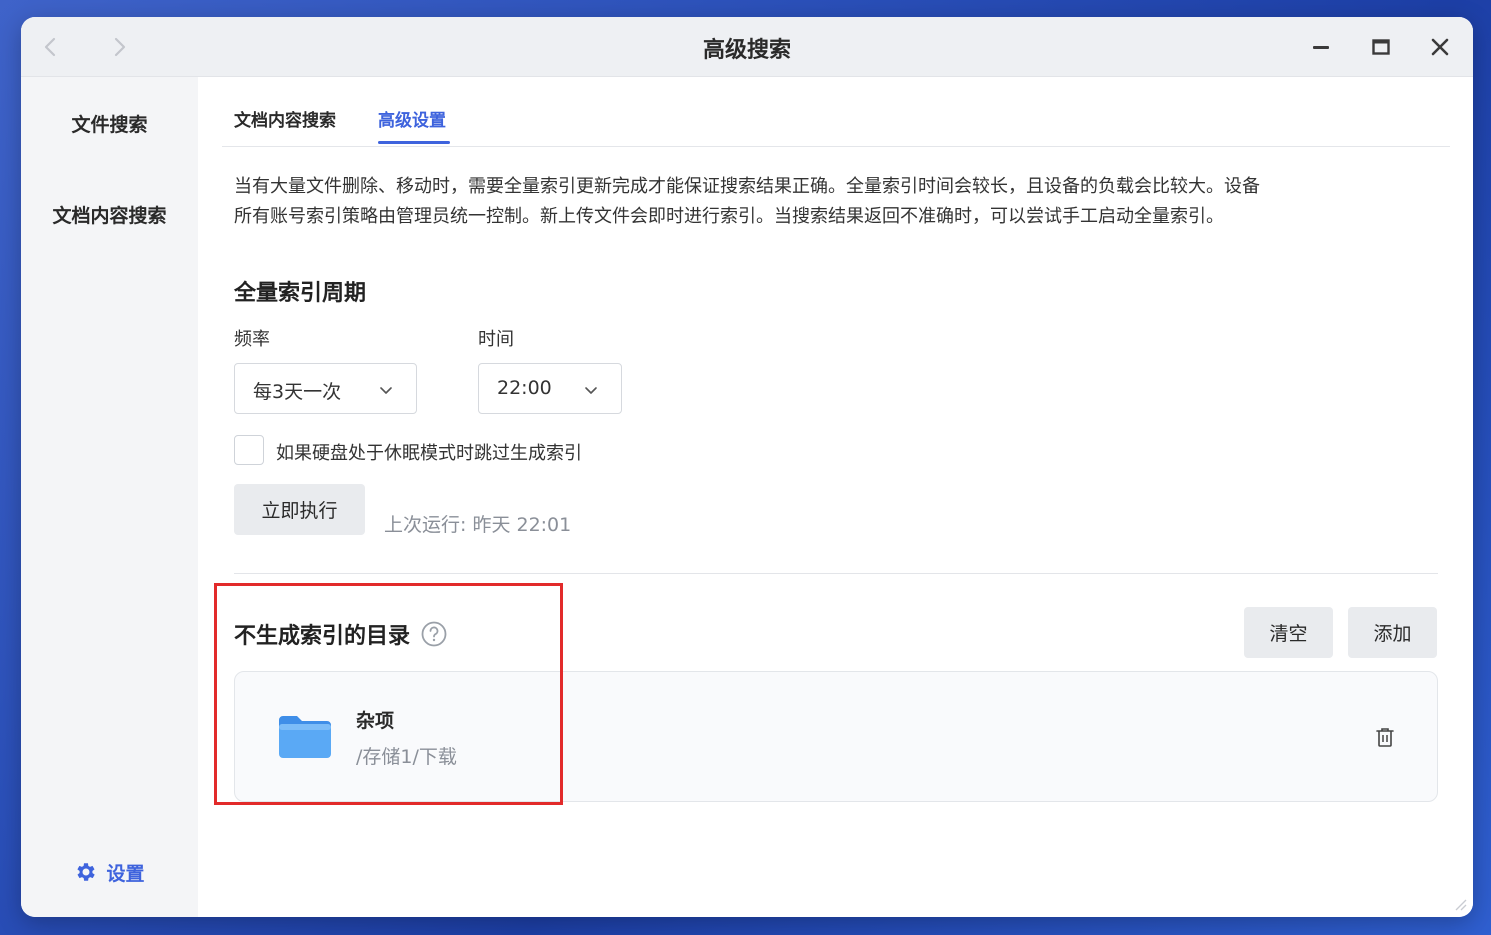 Image resolution: width=1491 pixels, height=935 pixels. What do you see at coordinates (299, 509) in the screenshot?
I see `run-now-button: 立即执行` at bounding box center [299, 509].